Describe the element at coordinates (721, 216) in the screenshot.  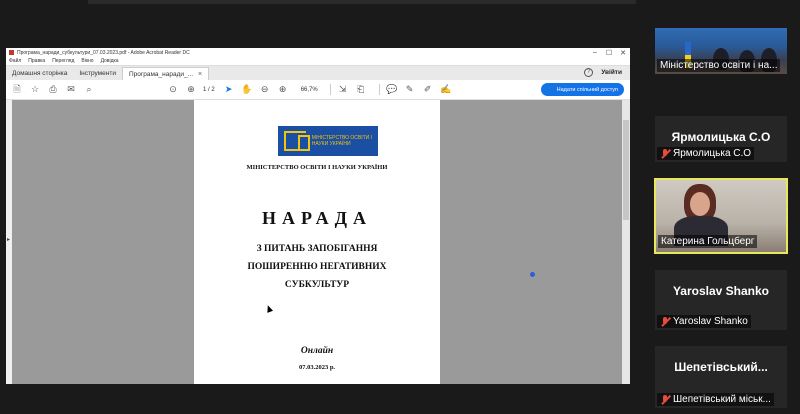
I see `participant-tile-kateryna: Катерина Гольцберг` at that location.